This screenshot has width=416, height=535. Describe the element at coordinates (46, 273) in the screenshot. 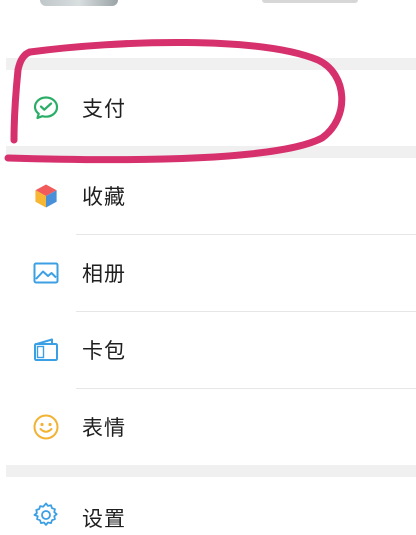

I see `album-icon` at that location.